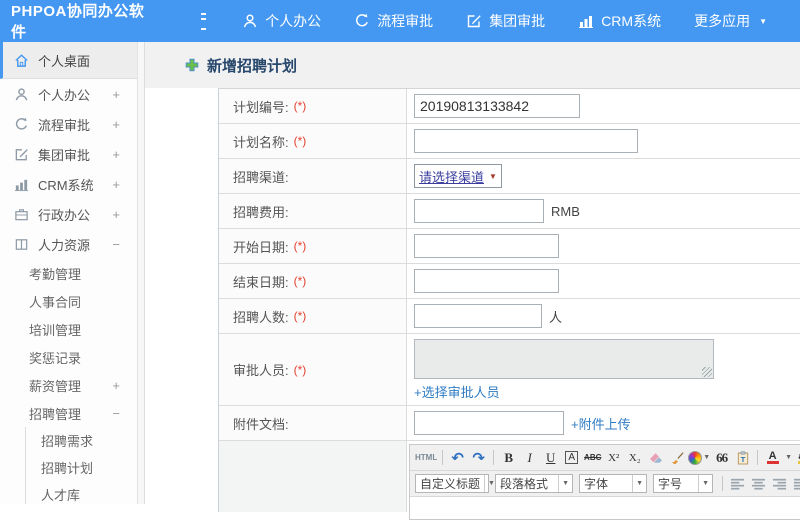 The height and width of the screenshot is (520, 800). Describe the element at coordinates (550, 458) in the screenshot. I see `underline-button: U` at that location.